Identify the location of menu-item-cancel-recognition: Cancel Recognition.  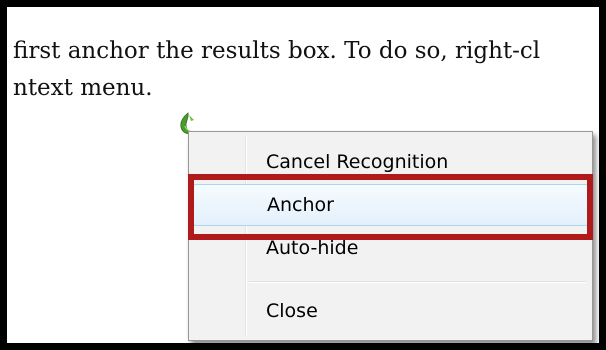
(390, 162).